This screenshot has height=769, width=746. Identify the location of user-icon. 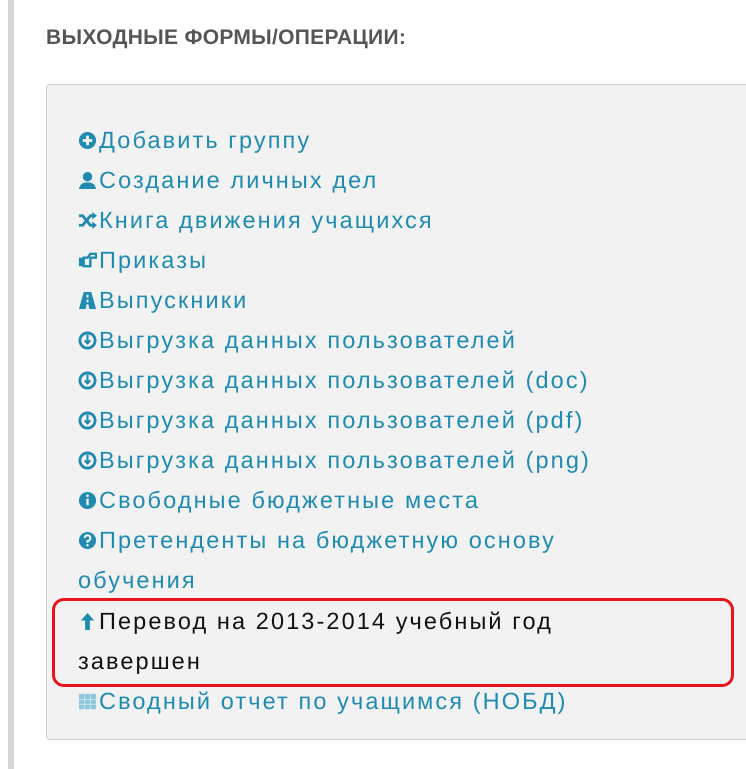
(87, 180).